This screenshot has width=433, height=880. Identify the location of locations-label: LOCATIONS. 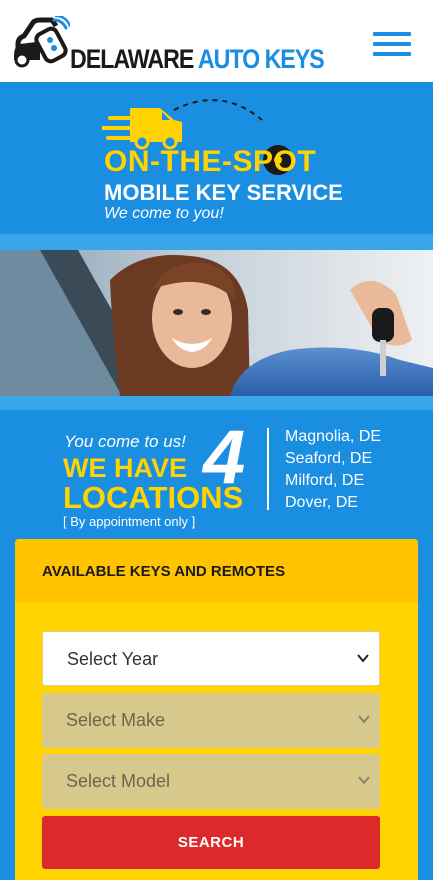
(153, 497).